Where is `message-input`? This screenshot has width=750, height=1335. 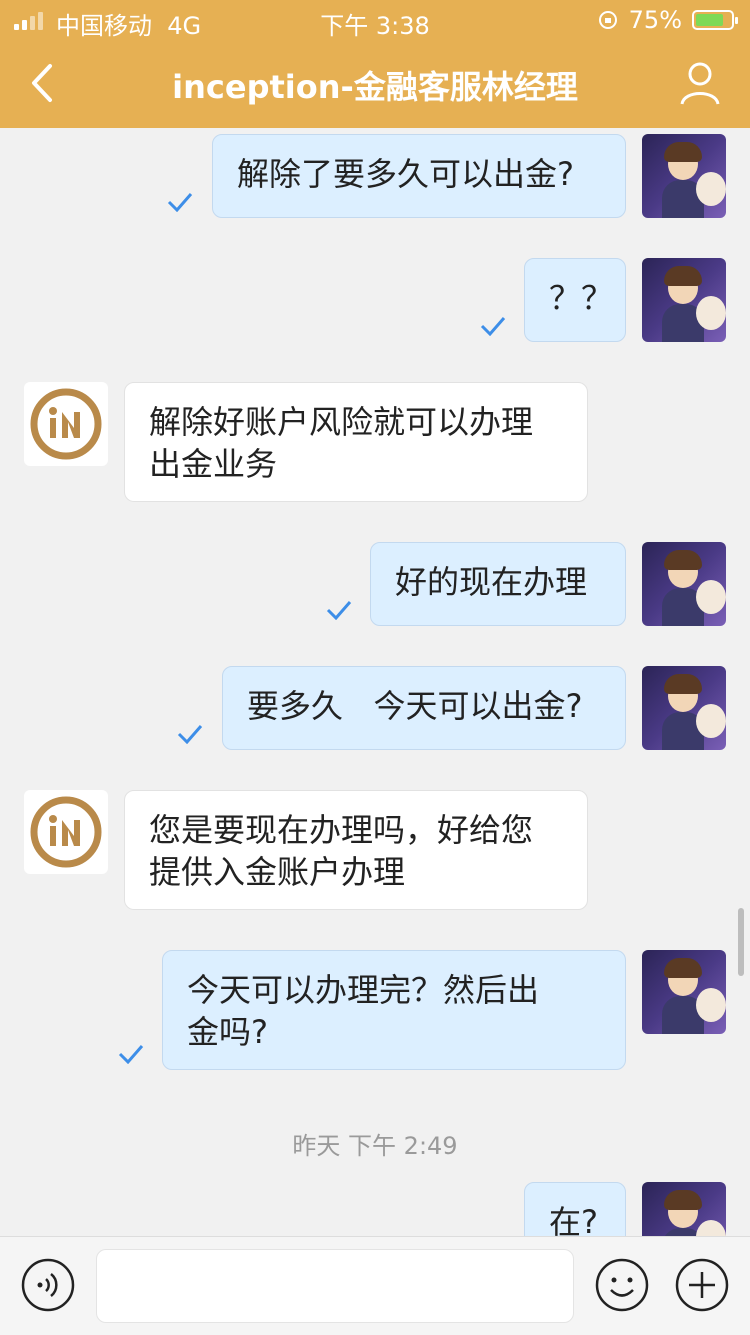 message-input is located at coordinates (335, 1286).